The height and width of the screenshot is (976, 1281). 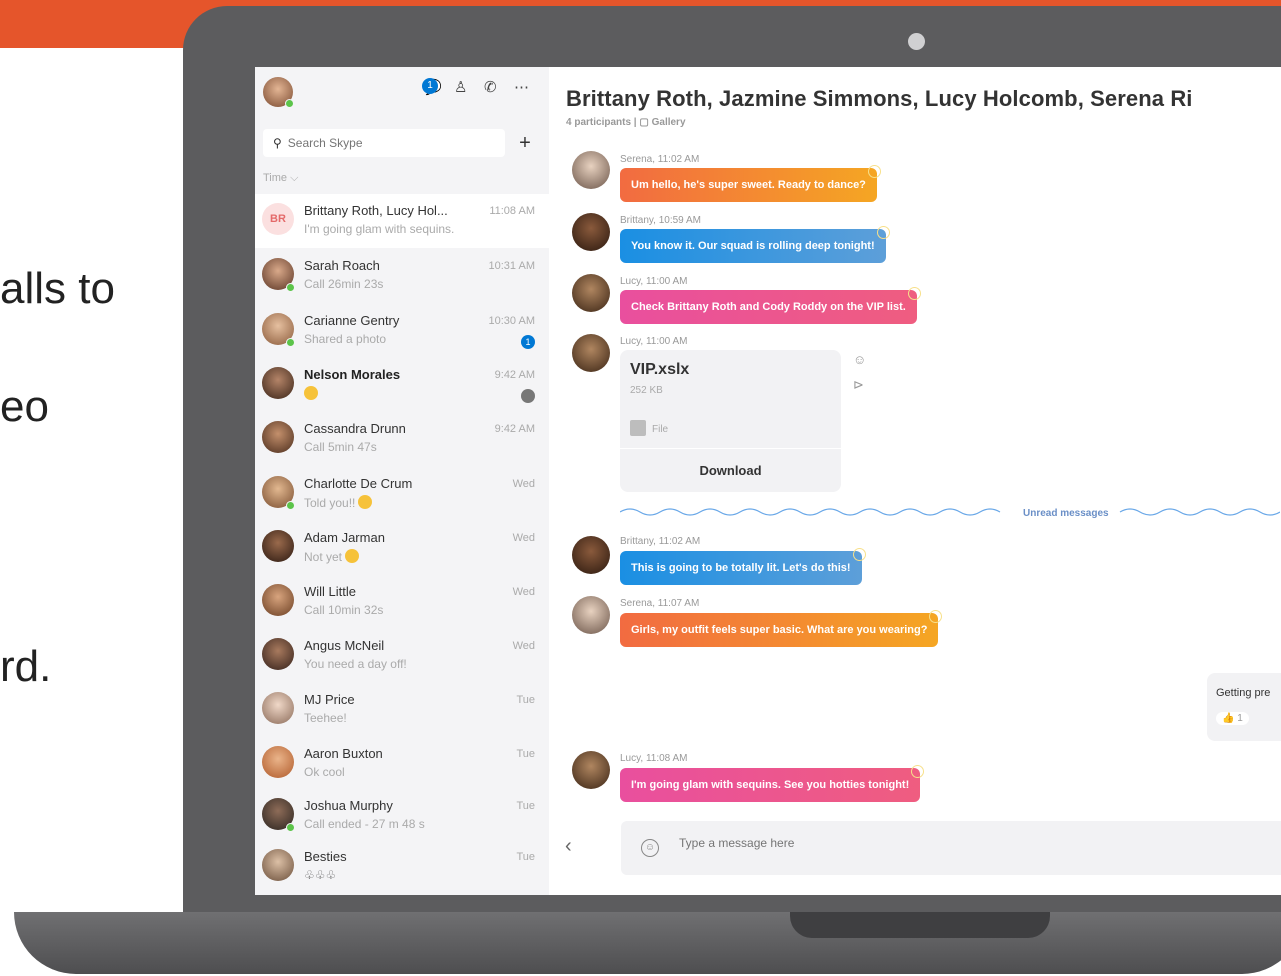 What do you see at coordinates (950, 512) in the screenshot?
I see `unread-divider` at bounding box center [950, 512].